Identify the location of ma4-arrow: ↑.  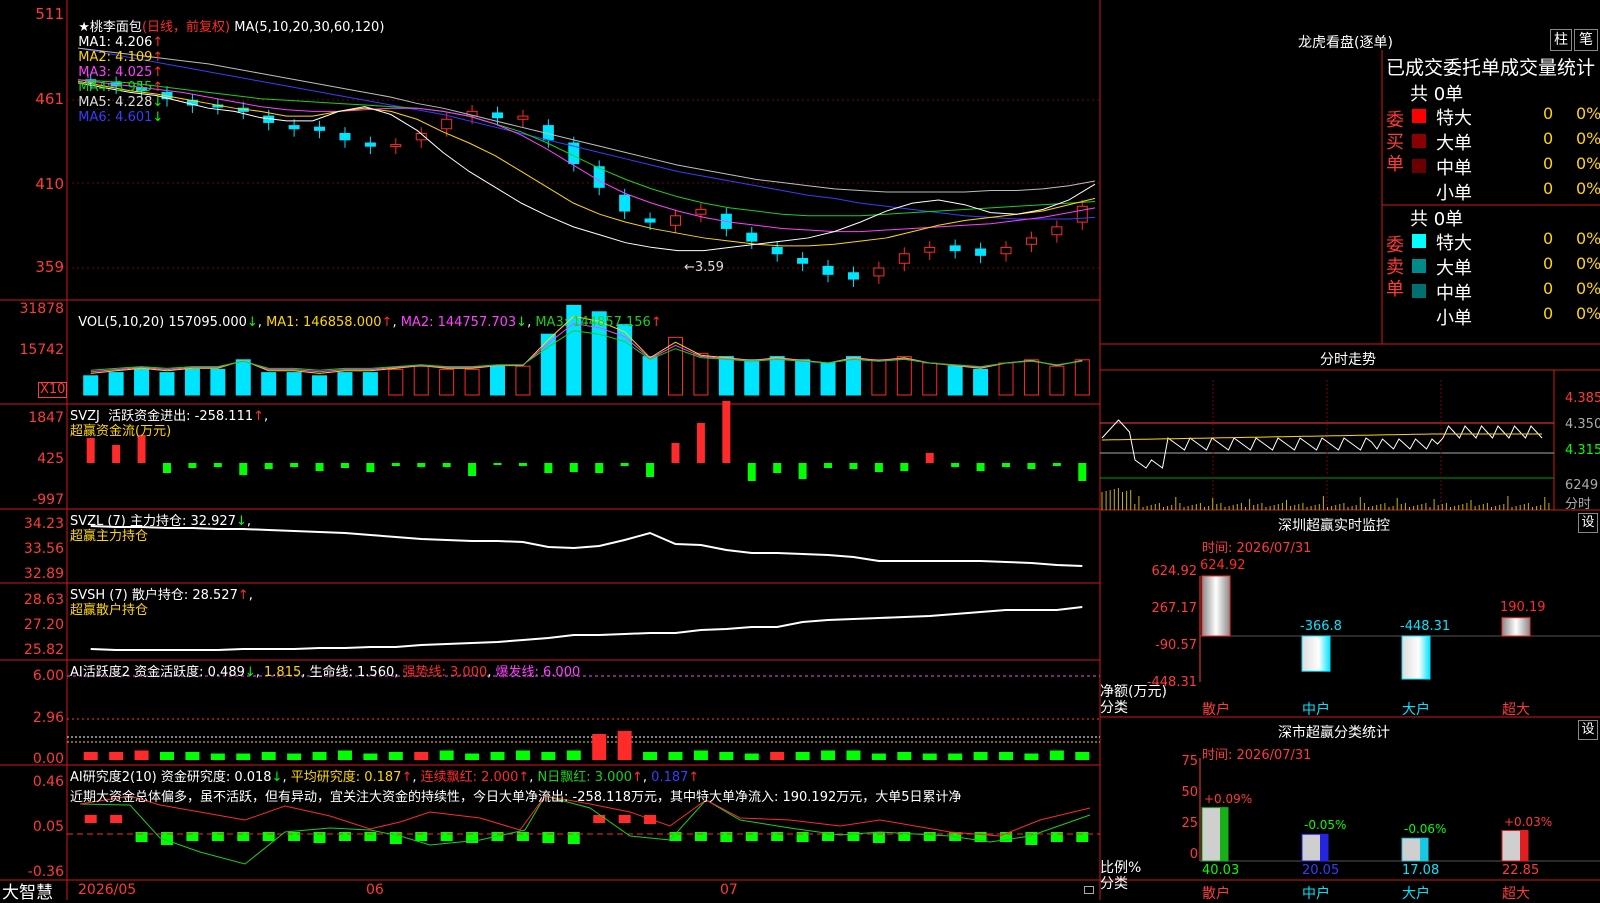
(158, 87).